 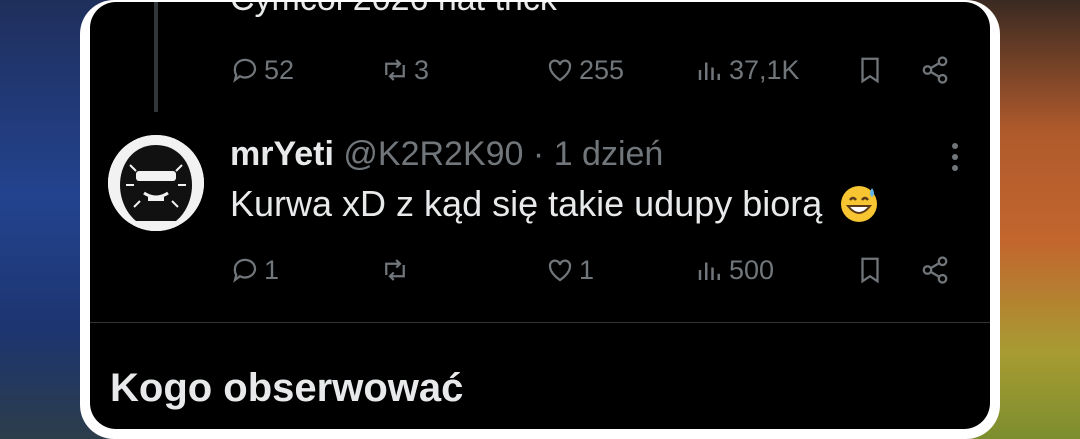 I want to click on repost-button: 3, so click(x=404, y=70).